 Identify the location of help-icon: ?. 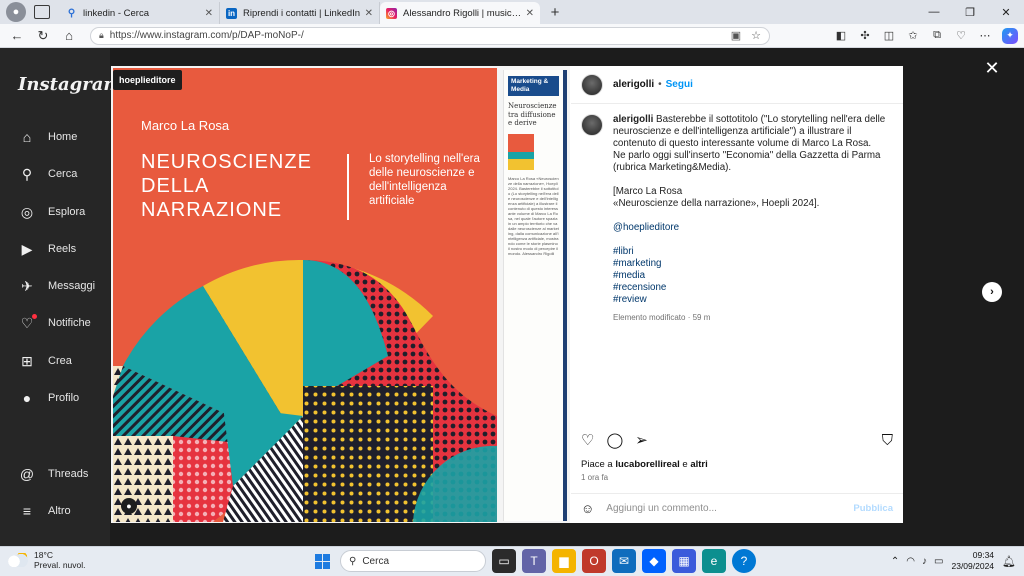
(744, 561).